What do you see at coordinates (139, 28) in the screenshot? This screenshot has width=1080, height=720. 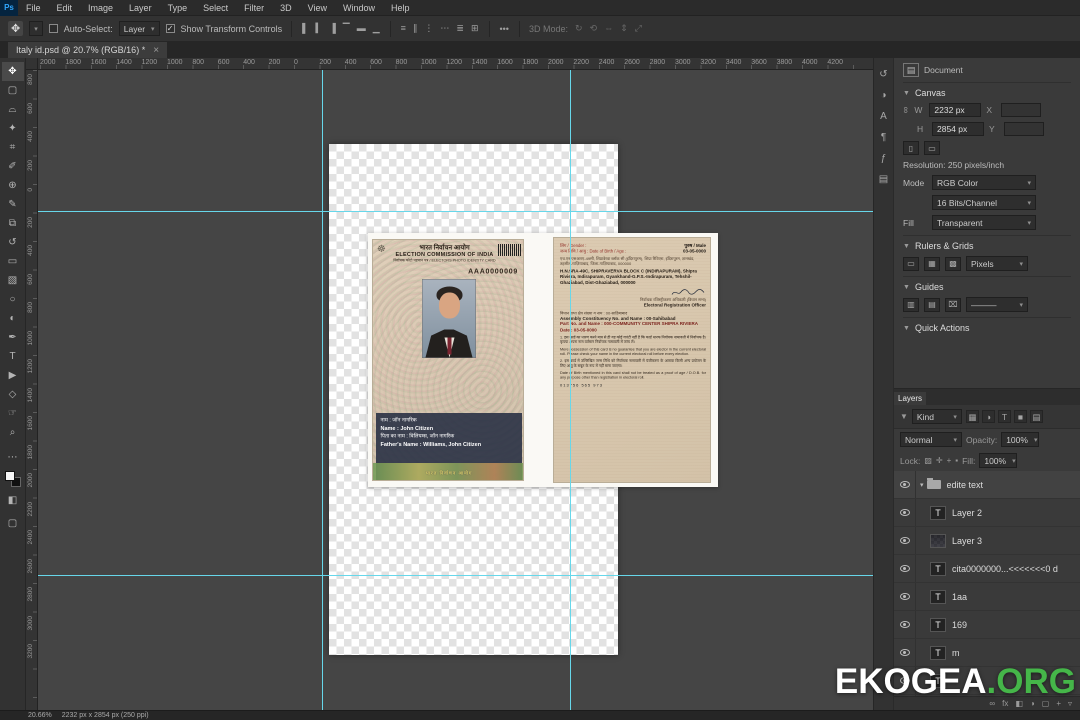 I see `auto-select-dropdown: Layer ▾` at bounding box center [139, 28].